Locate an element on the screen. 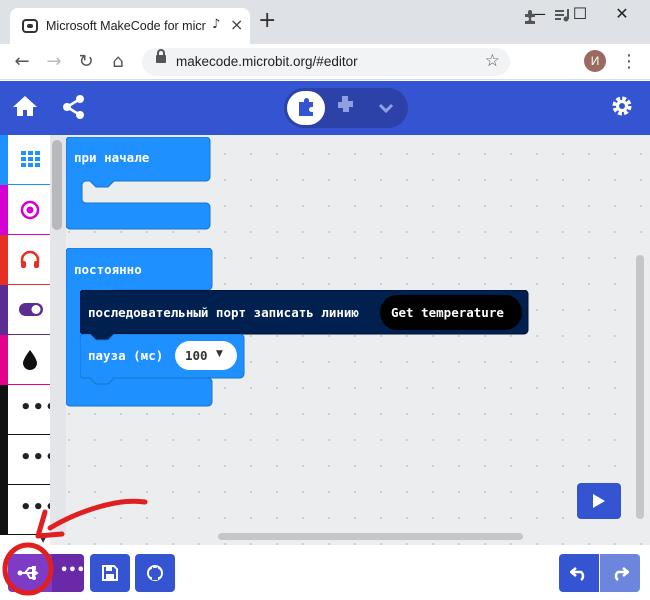  workspace-vertical-scrollbar is located at coordinates (640, 387).